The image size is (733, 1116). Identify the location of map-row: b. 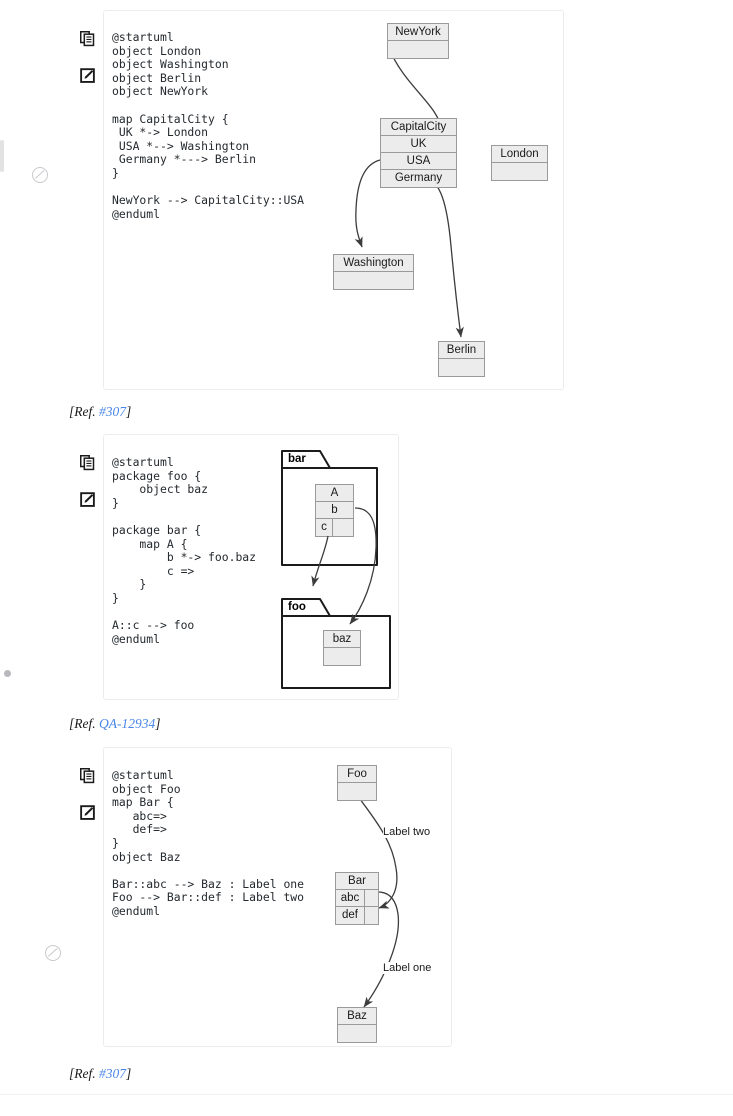
(334, 510).